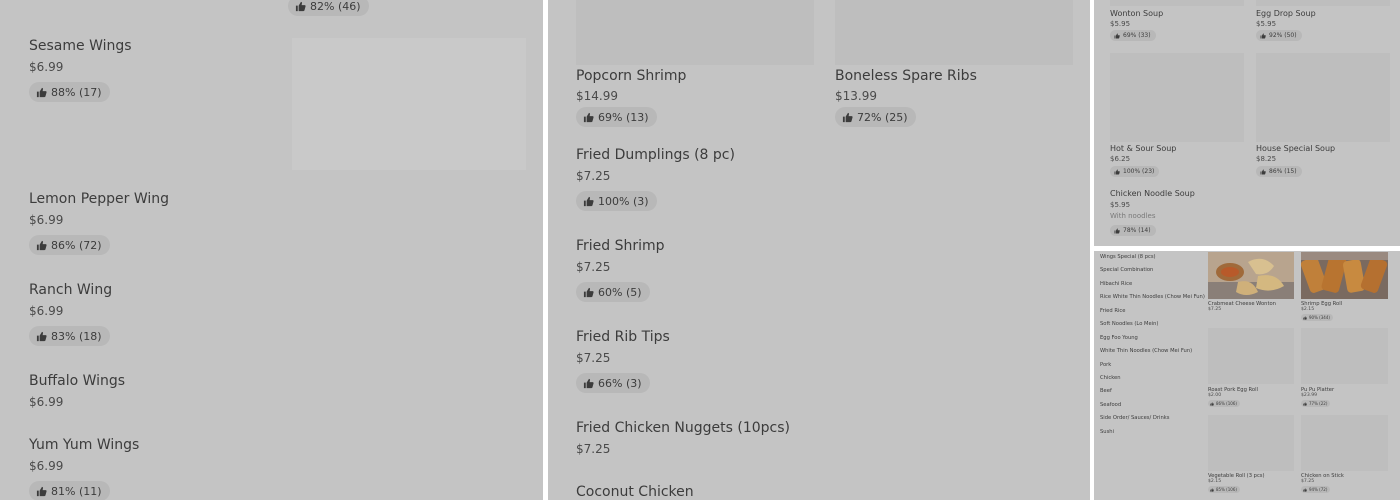 Image resolution: width=1400 pixels, height=500 pixels. Describe the element at coordinates (616, 117) in the screenshot. I see `rating-badge: 69% (13)` at that location.